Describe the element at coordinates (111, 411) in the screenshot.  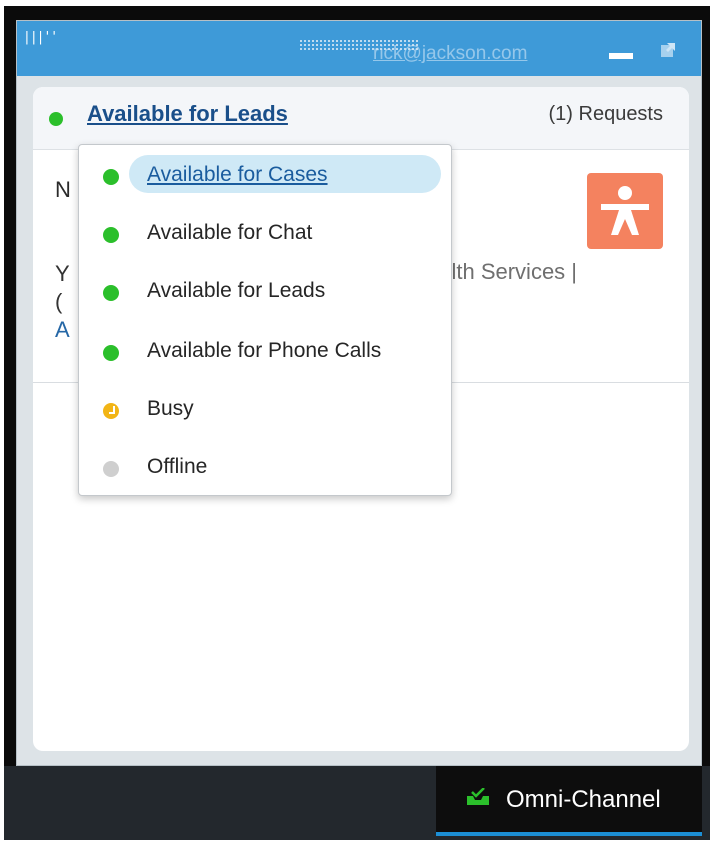
I see `status-busy-clock-icon` at that location.